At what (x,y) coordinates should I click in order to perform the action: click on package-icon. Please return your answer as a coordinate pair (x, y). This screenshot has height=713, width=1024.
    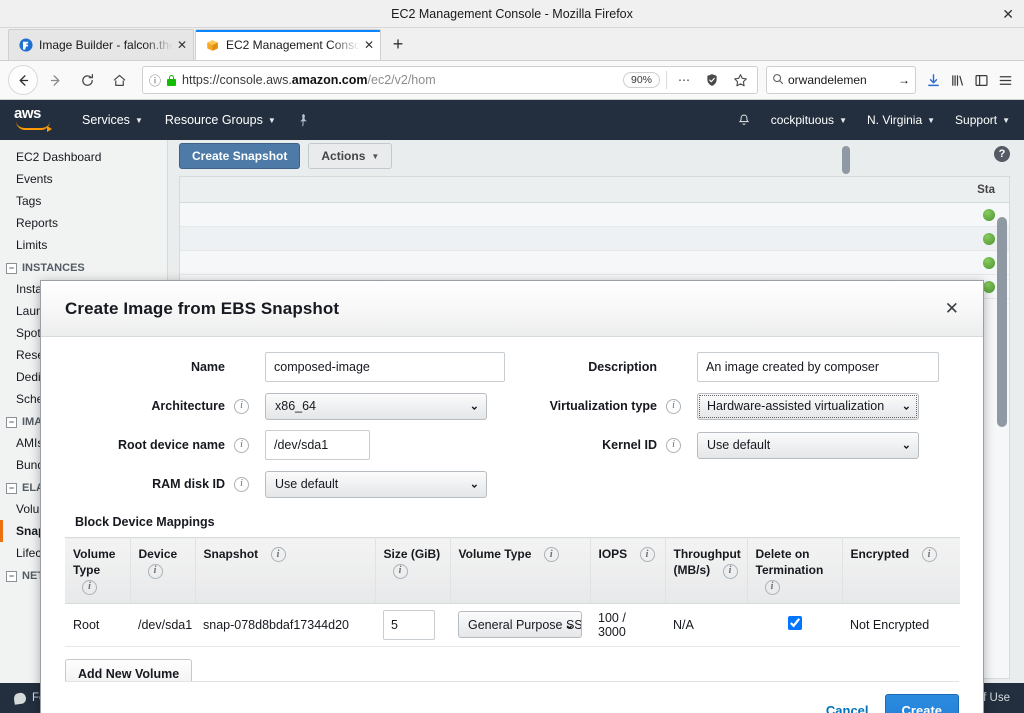
    Looking at the image, I should click on (212, 45).